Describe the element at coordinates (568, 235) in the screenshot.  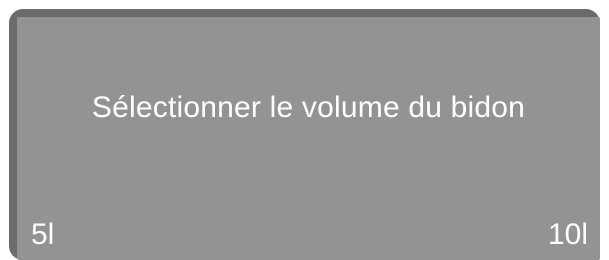
I see `option-10l: 10l` at that location.